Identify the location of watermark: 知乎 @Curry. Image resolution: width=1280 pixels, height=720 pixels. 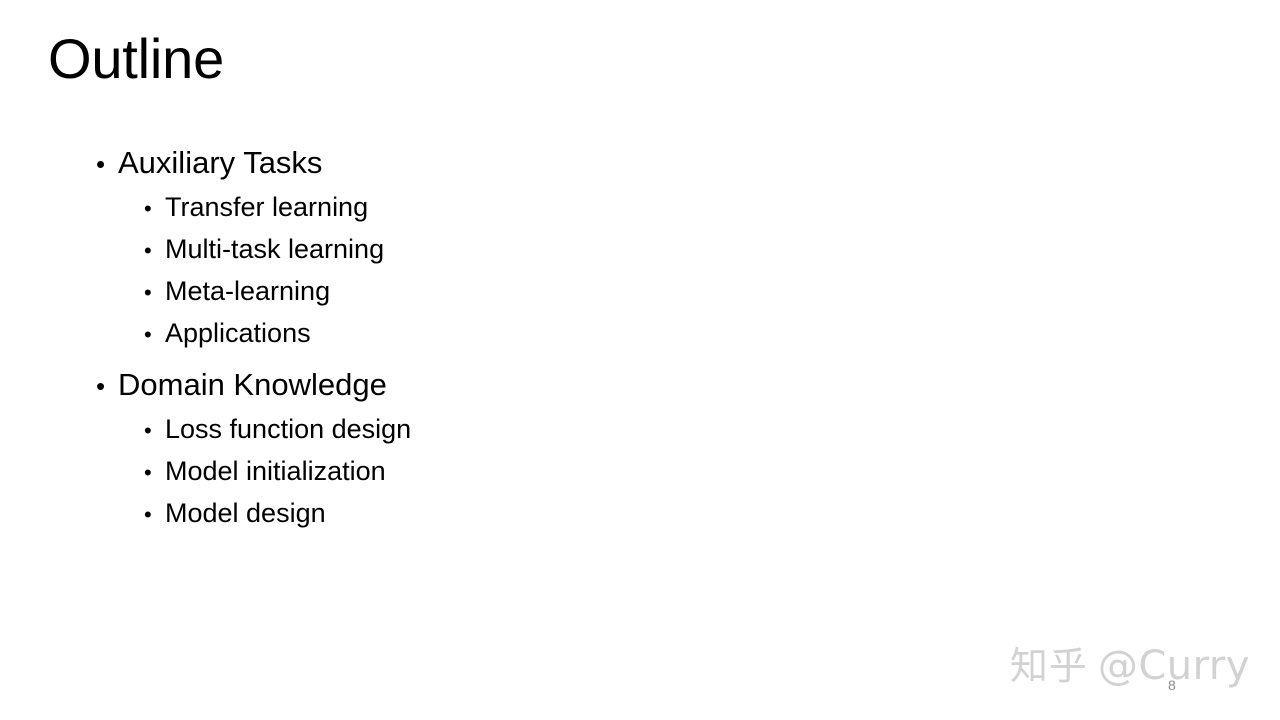
(1130, 666).